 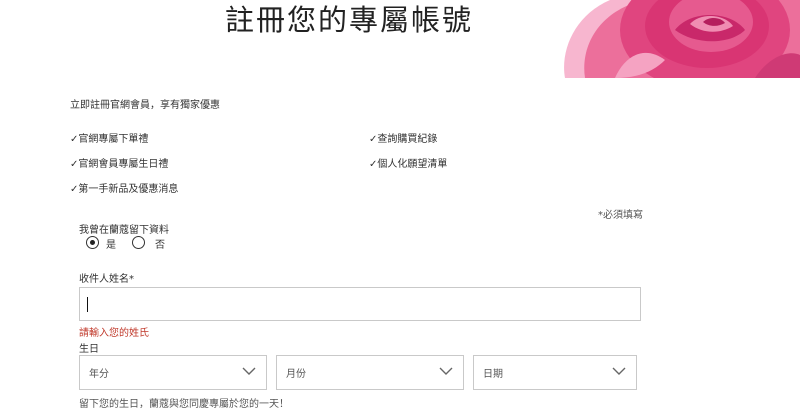 I want to click on birth-month-placeholder: 月份, so click(x=296, y=374).